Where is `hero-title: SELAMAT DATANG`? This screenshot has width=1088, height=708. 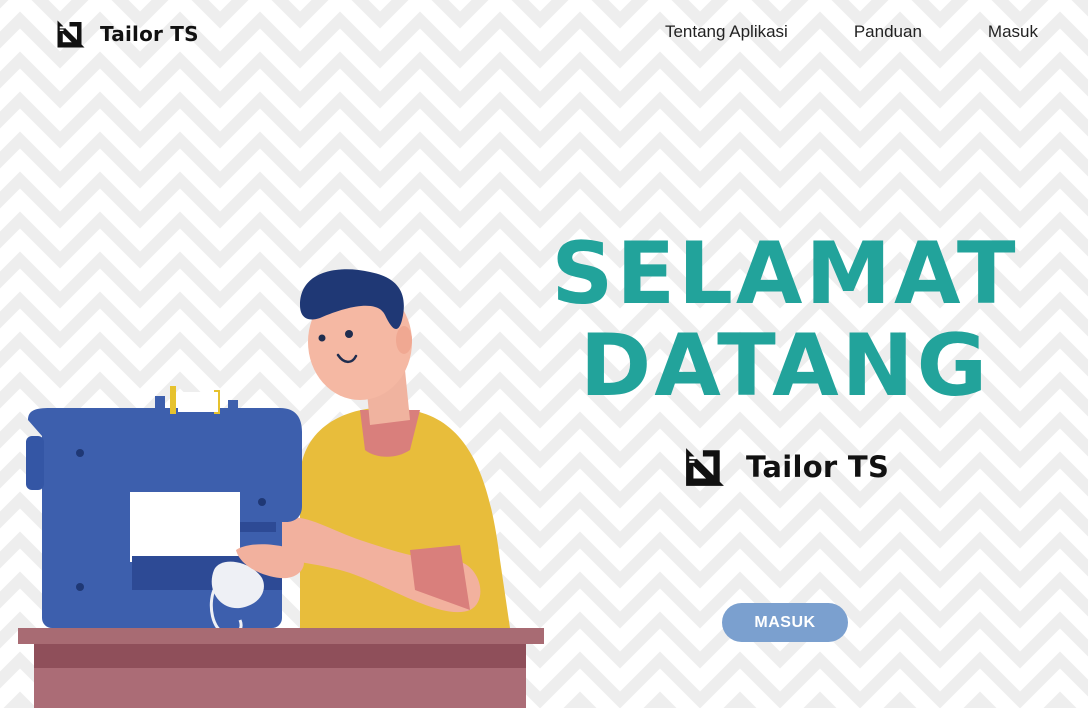 hero-title: SELAMAT DATANG is located at coordinates (785, 320).